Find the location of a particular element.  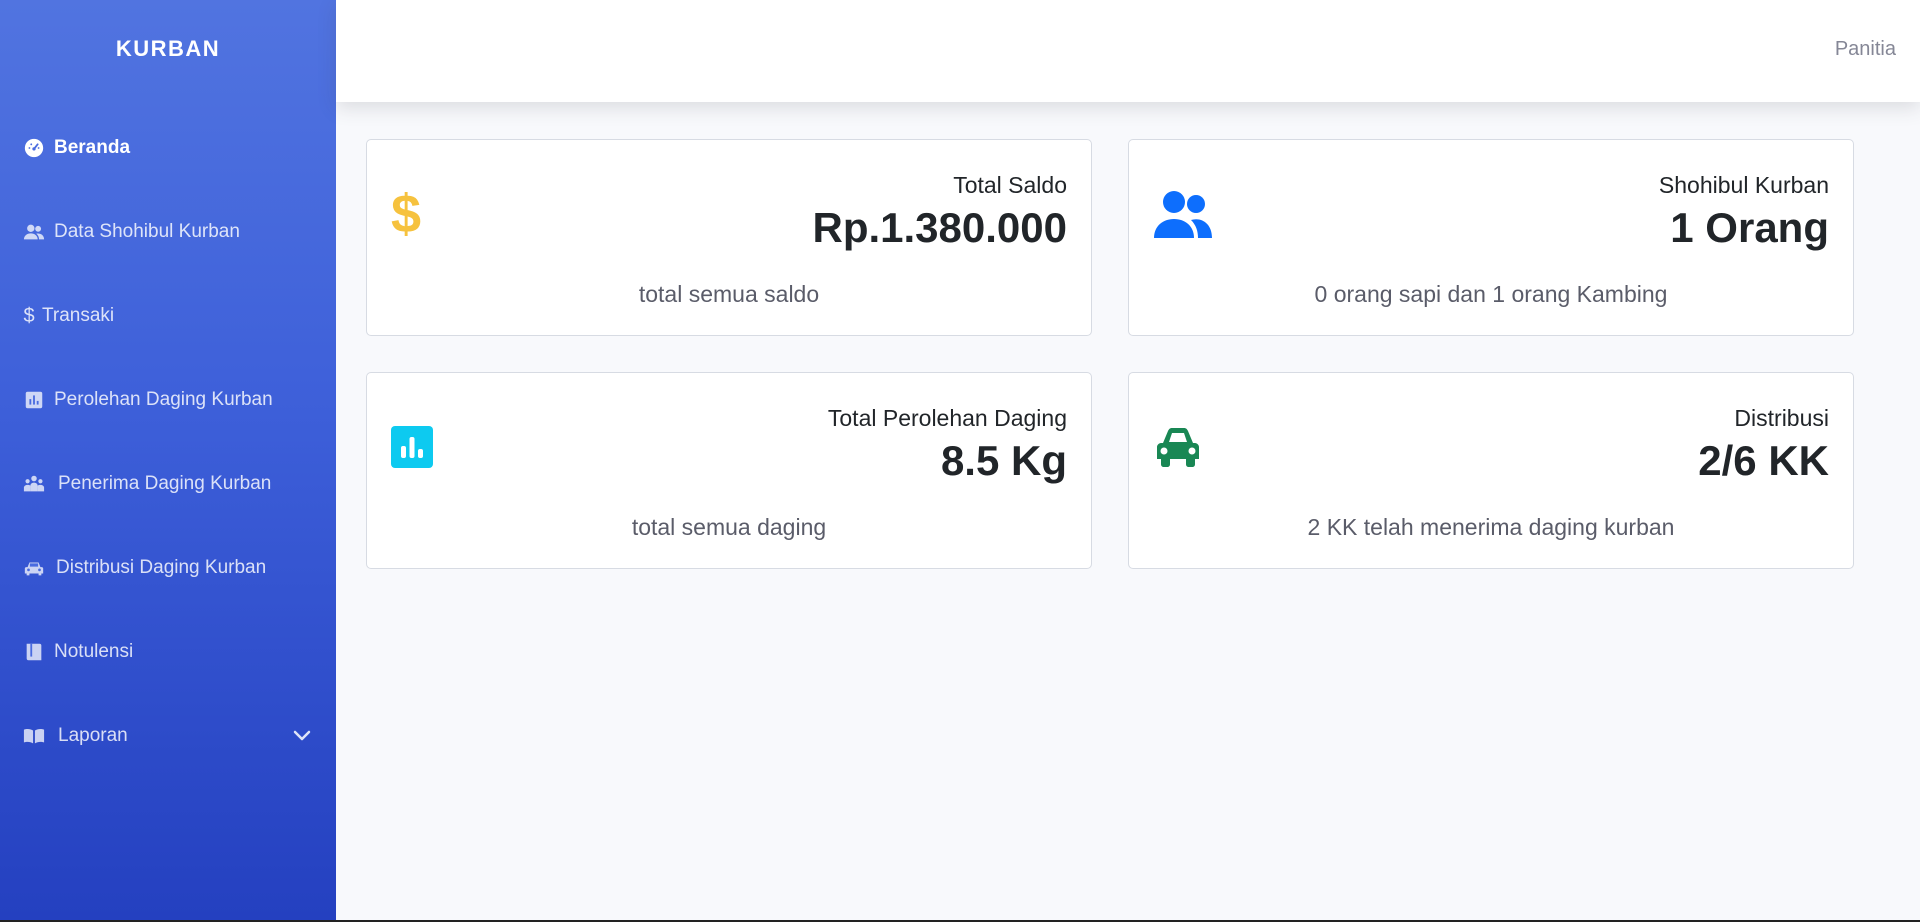

dashboard-icon is located at coordinates (34, 148).